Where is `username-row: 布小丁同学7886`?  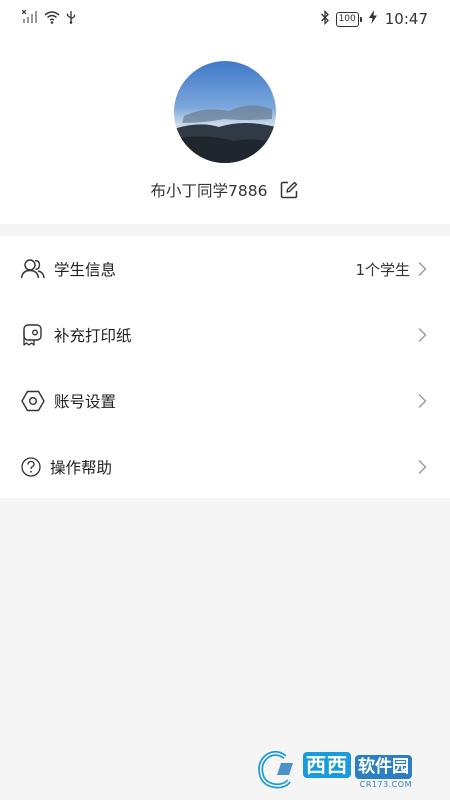
username-row: 布小丁同学7886 is located at coordinates (225, 190).